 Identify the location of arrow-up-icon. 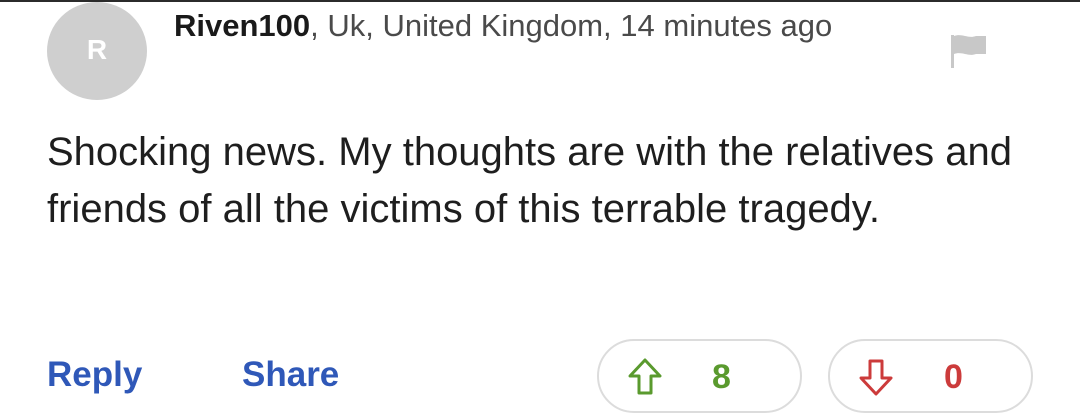
(645, 376).